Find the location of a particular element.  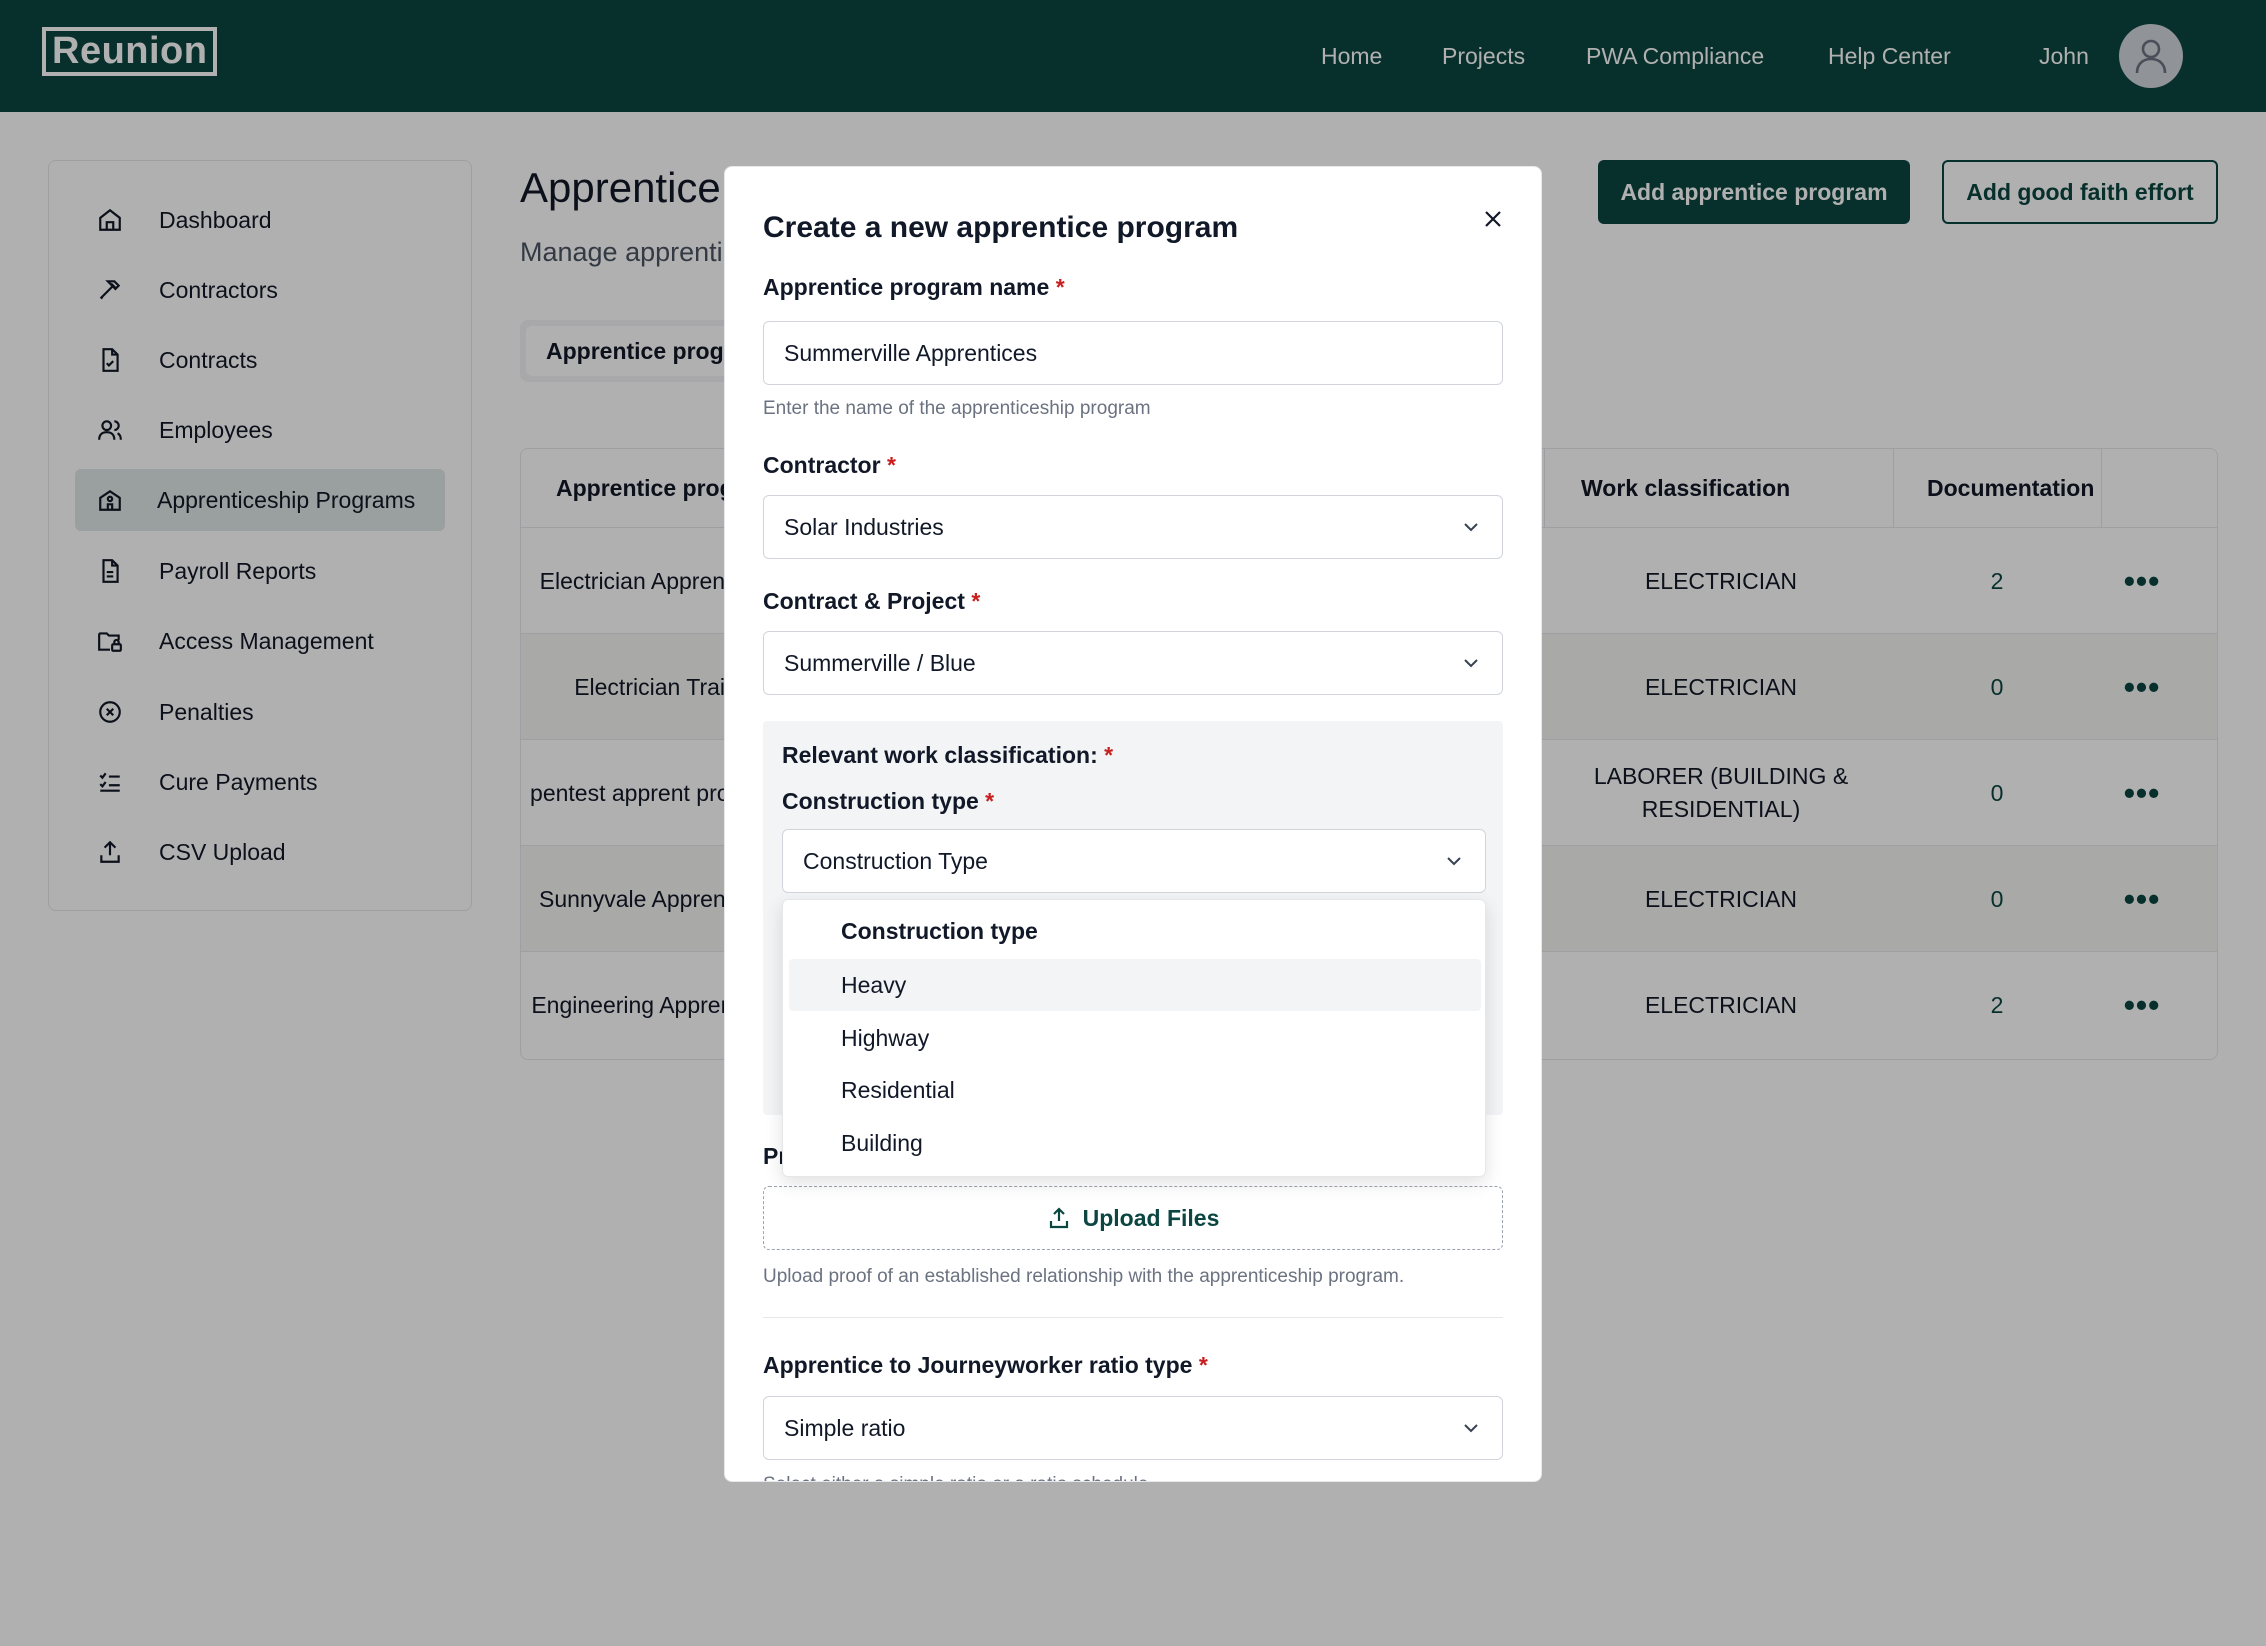

program-name-label: Apprentice program name * is located at coordinates (914, 287).